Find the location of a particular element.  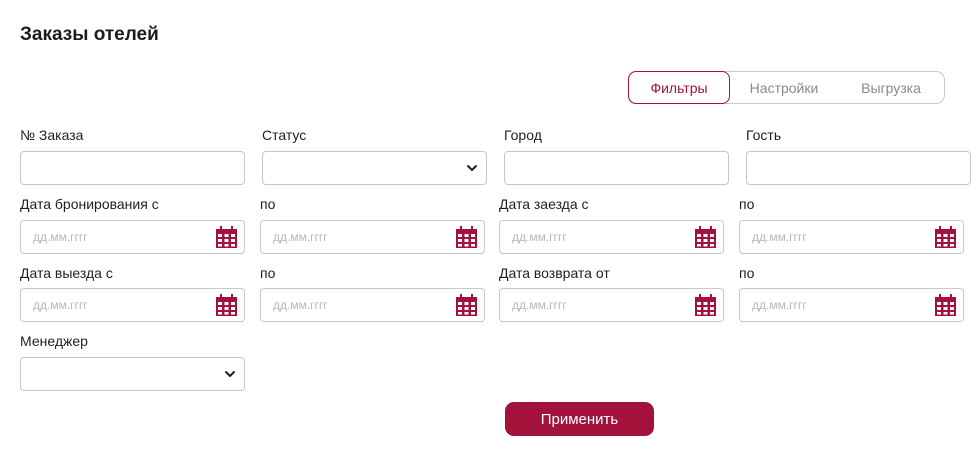

booking-date-to-input is located at coordinates (372, 237).